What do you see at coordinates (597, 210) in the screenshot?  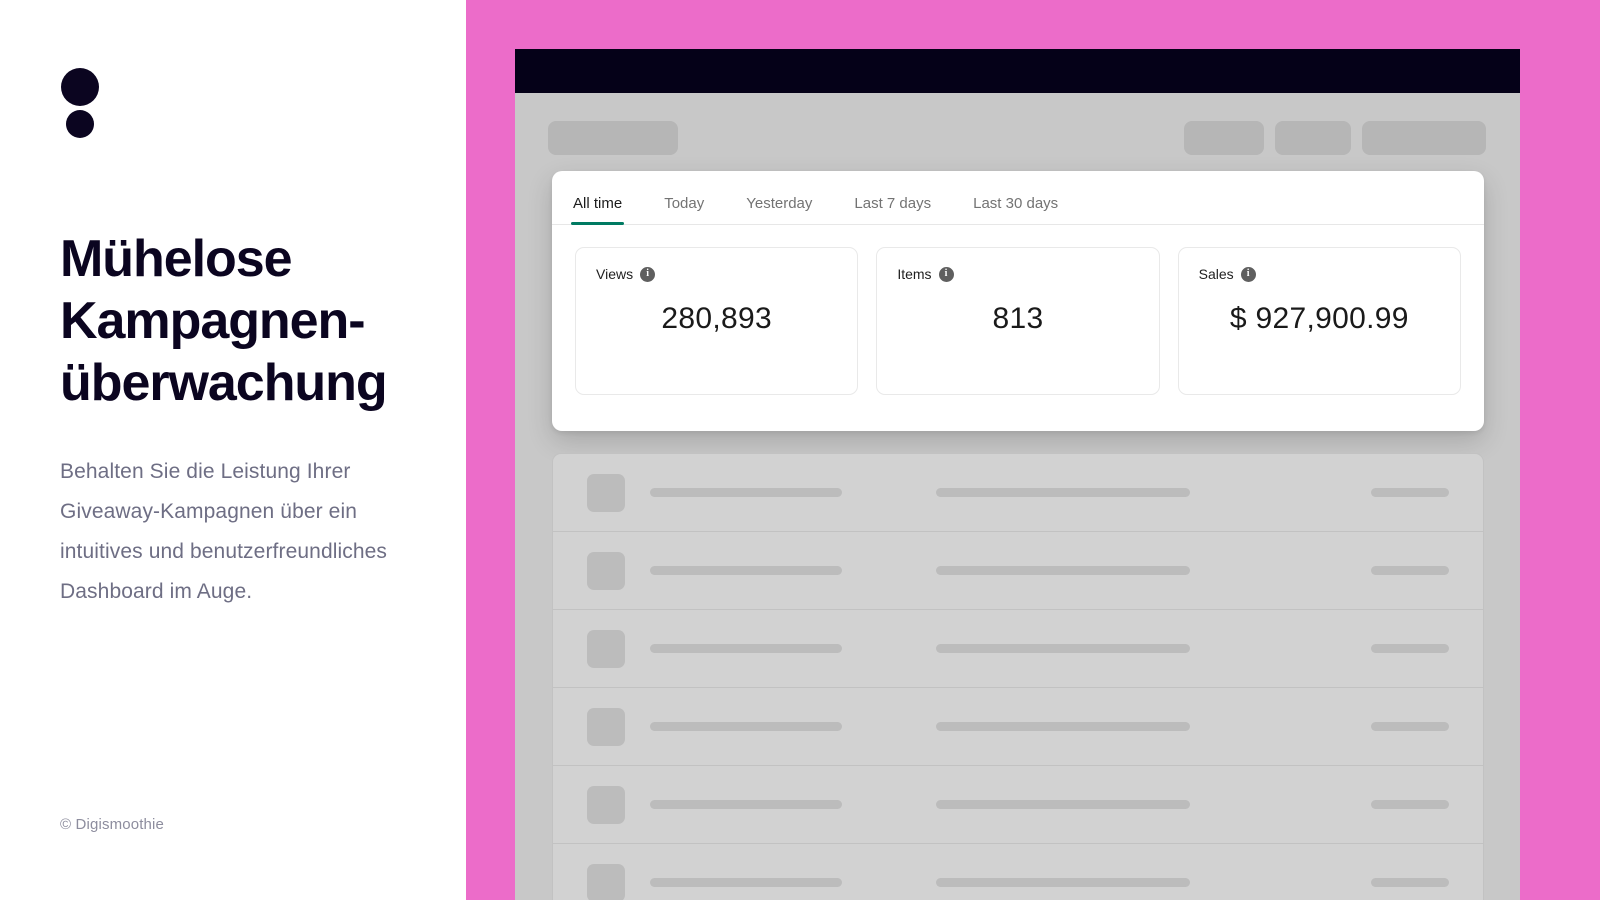 I see `tab-all-time: All time` at bounding box center [597, 210].